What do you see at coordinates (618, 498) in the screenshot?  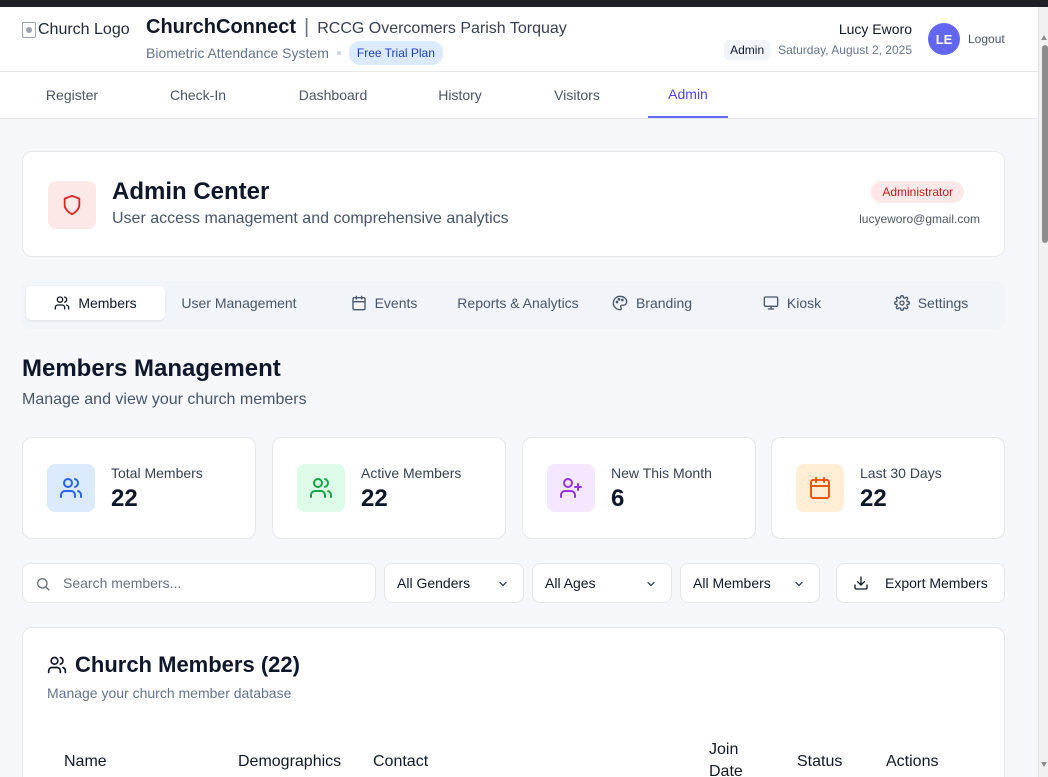 I see `stat-value: 6` at bounding box center [618, 498].